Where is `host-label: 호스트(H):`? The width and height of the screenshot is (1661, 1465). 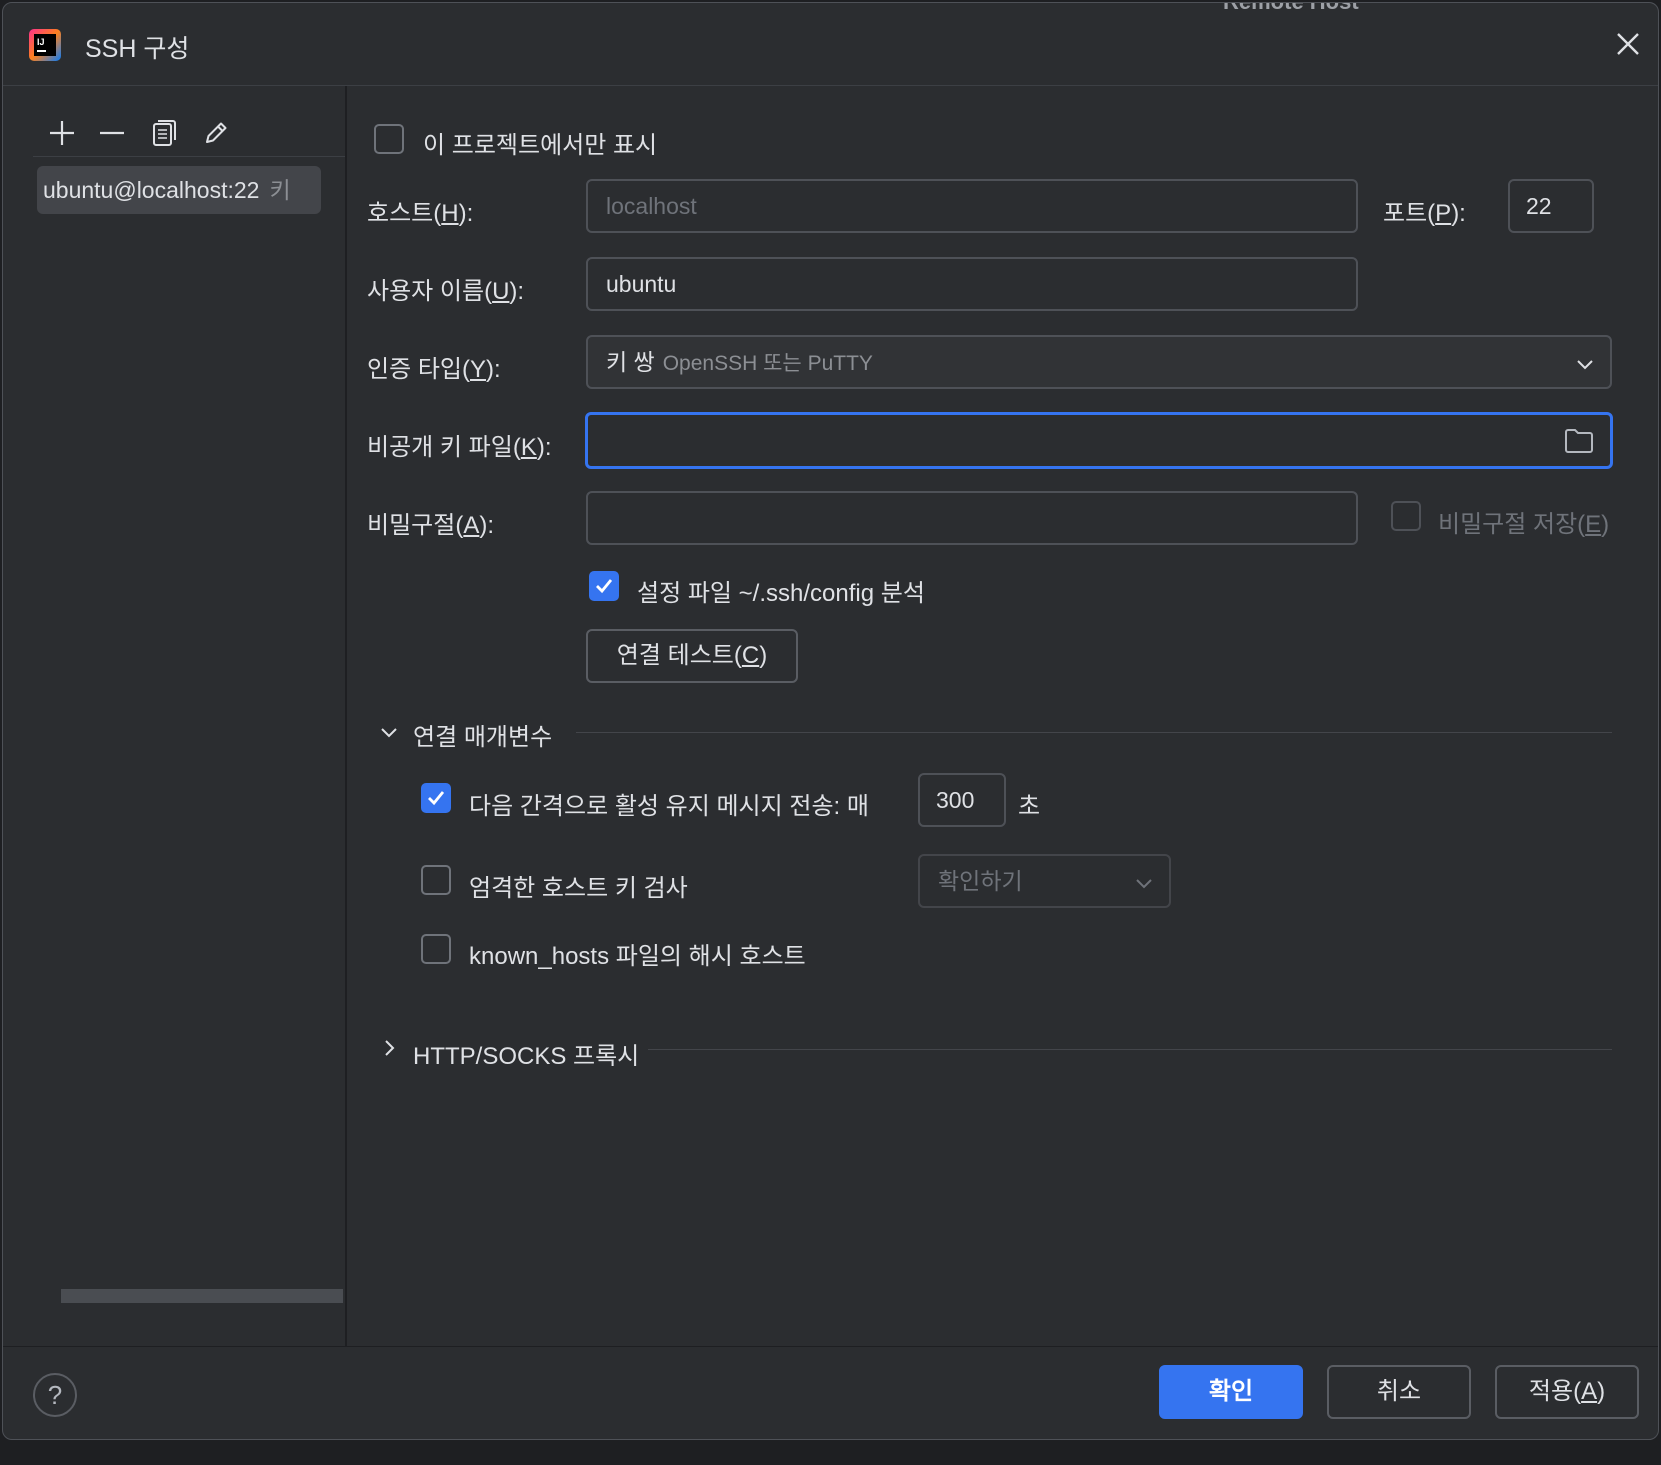 host-label: 호스트(H): is located at coordinates (420, 213).